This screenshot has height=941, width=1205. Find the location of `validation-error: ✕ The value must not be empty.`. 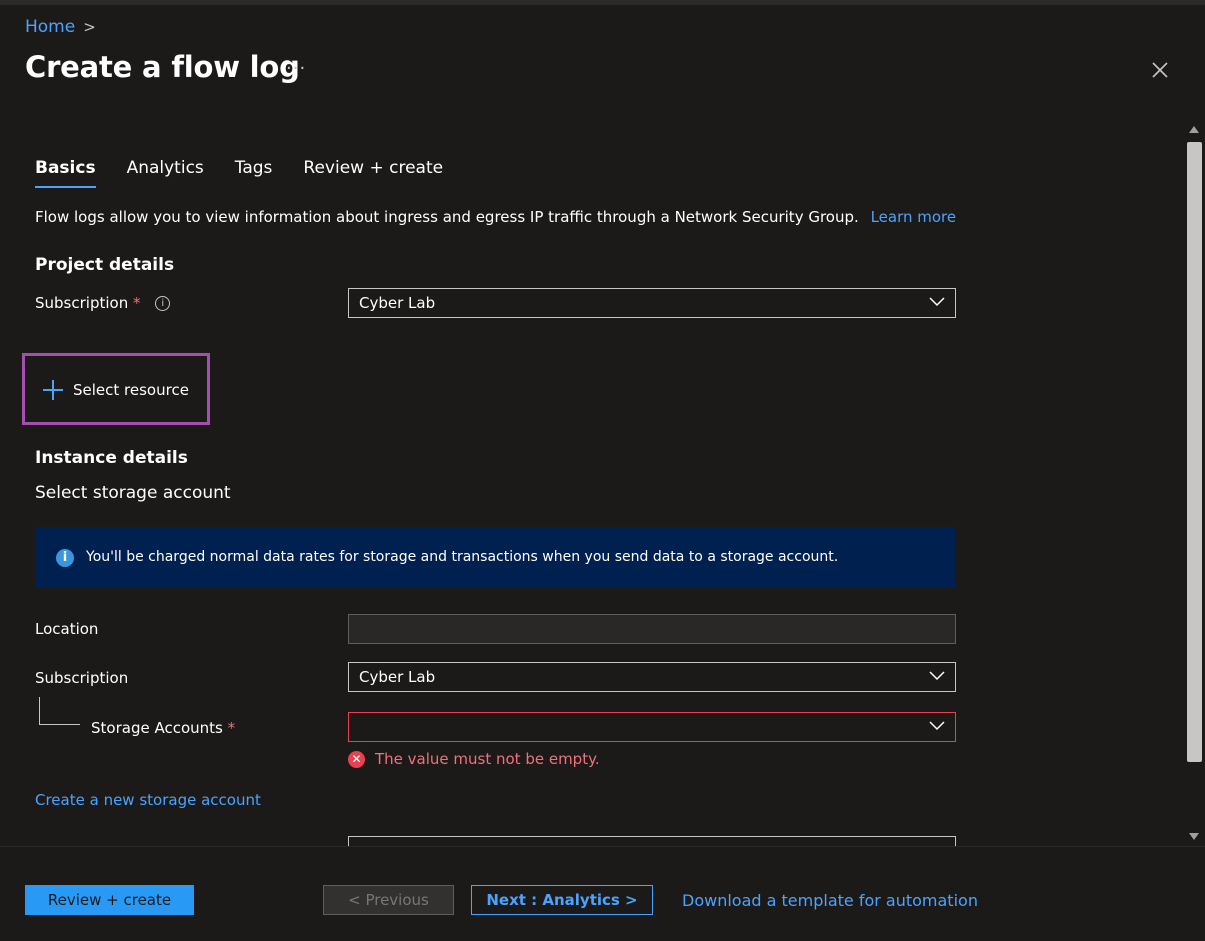

validation-error: ✕ The value must not be empty. is located at coordinates (474, 759).